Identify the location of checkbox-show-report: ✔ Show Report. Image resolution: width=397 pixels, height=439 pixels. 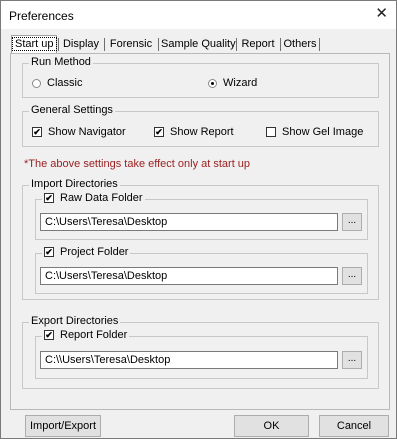
(194, 132).